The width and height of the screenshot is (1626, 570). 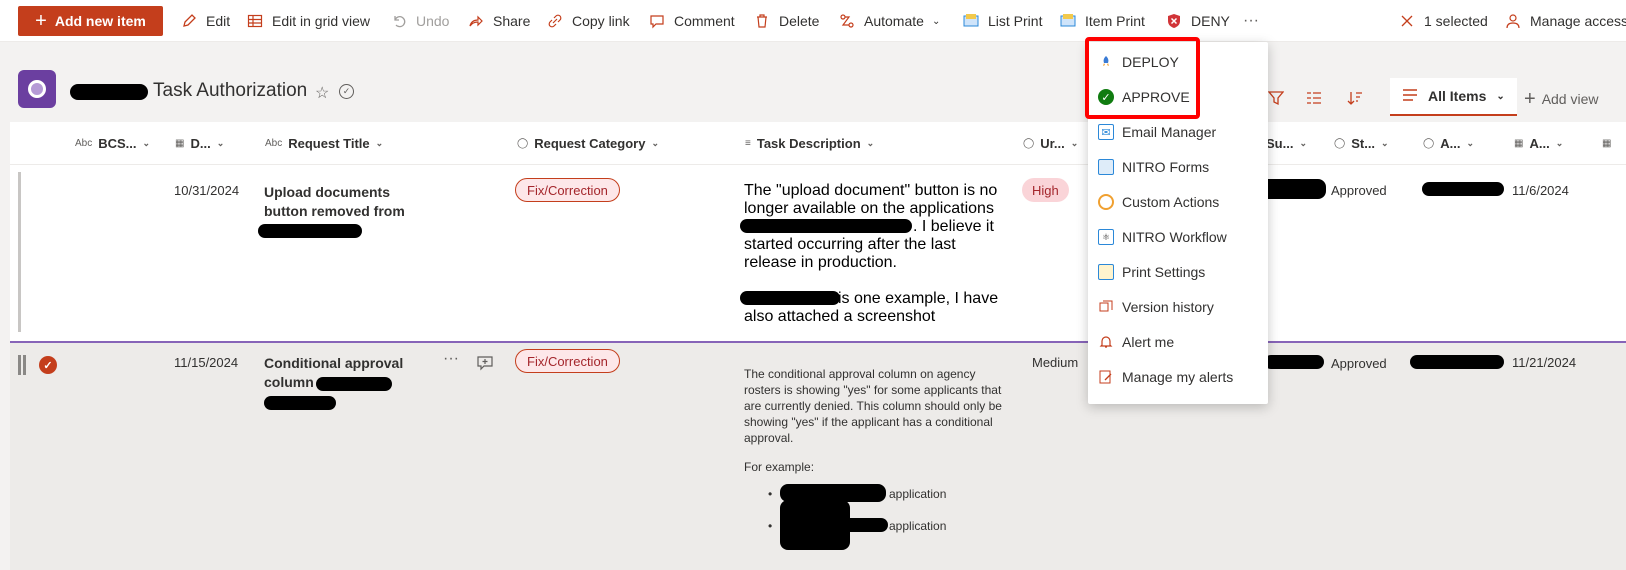 I want to click on more-options-button: ···, so click(x=1251, y=21).